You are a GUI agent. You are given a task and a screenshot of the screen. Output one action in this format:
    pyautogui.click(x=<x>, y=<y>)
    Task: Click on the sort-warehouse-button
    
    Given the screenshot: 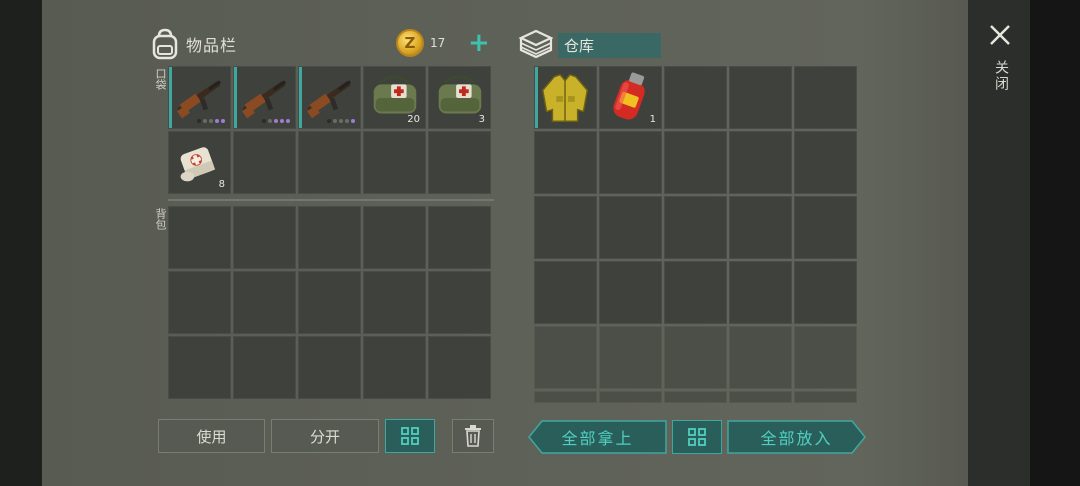 What is the action you would take?
    pyautogui.click(x=697, y=437)
    